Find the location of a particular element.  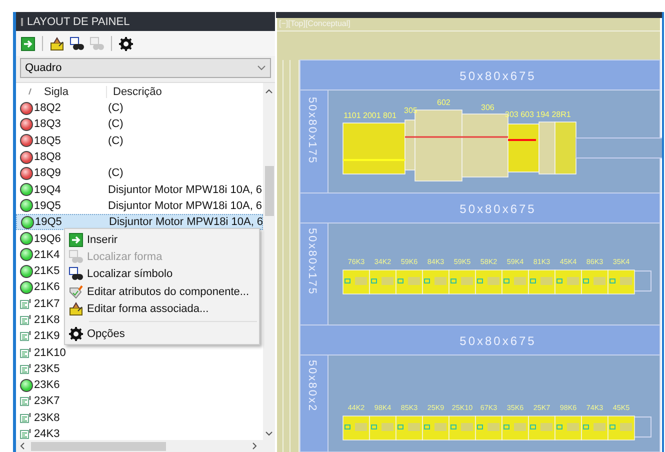

sigla-text: 21K4 is located at coordinates (47, 254).